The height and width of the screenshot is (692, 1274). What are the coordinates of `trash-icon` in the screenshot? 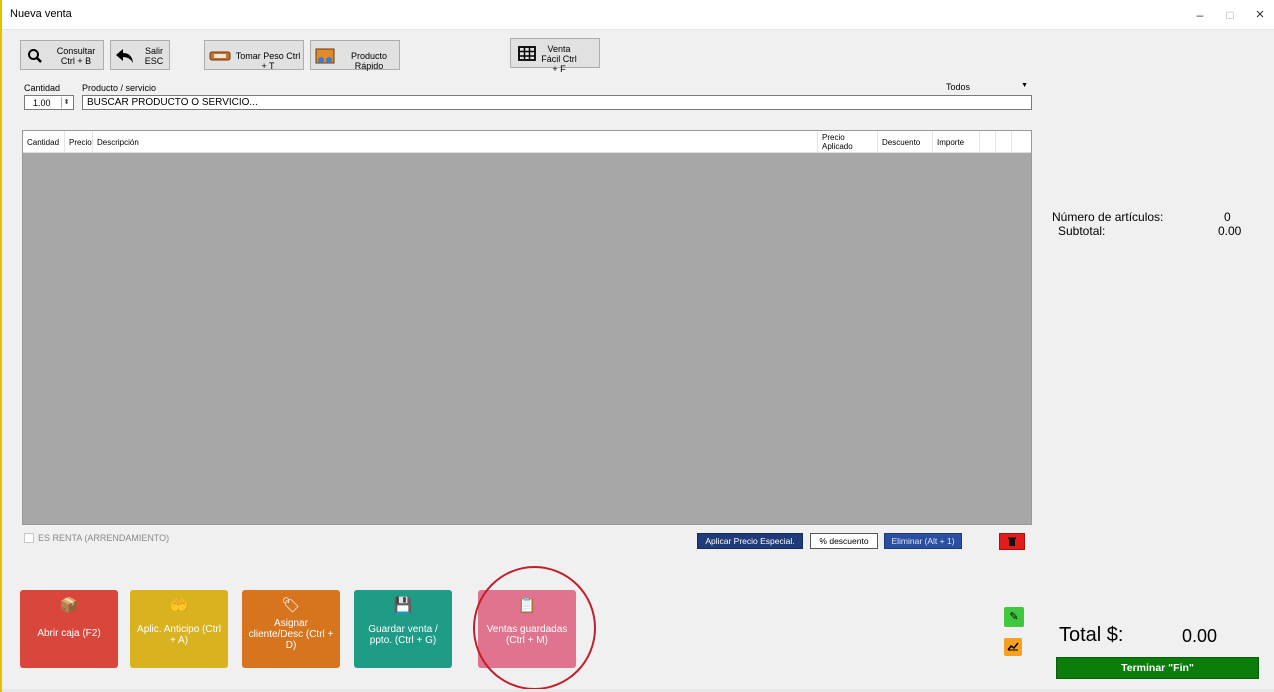 It's located at (1012, 541).